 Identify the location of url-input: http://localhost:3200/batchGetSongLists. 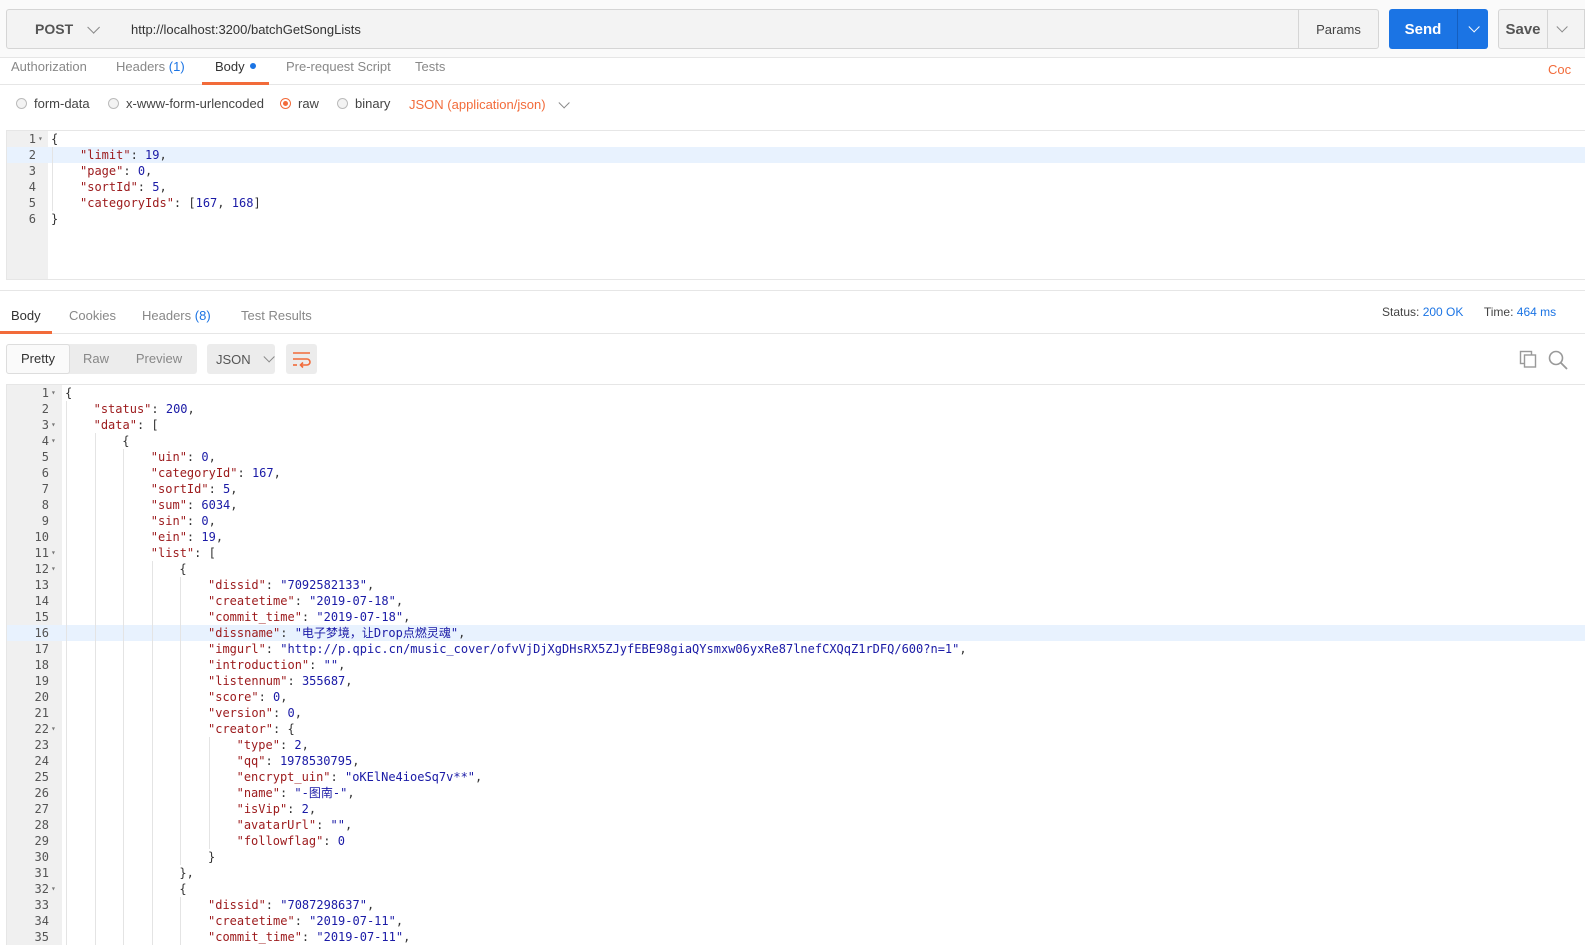
(710, 29).